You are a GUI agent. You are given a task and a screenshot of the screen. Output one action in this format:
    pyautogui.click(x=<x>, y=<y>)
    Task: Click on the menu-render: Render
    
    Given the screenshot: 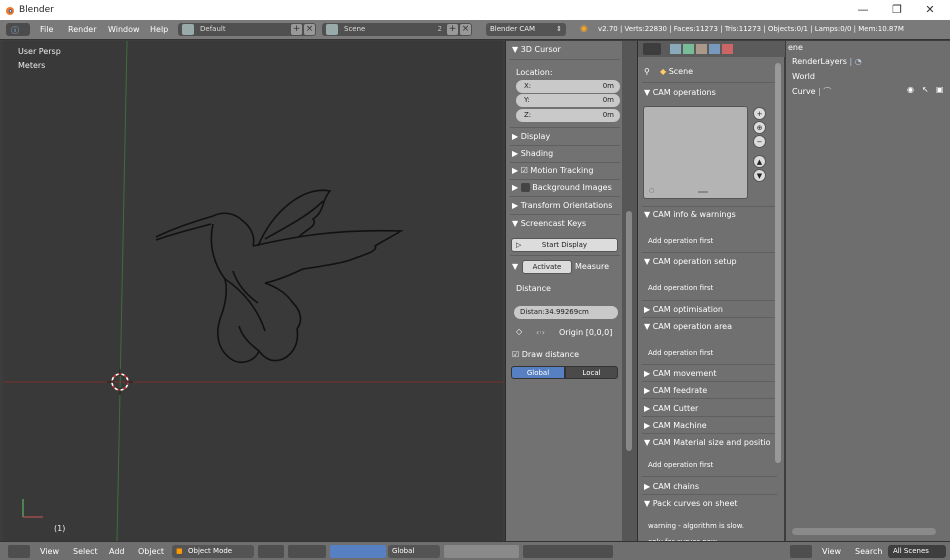 What is the action you would take?
    pyautogui.click(x=82, y=29)
    